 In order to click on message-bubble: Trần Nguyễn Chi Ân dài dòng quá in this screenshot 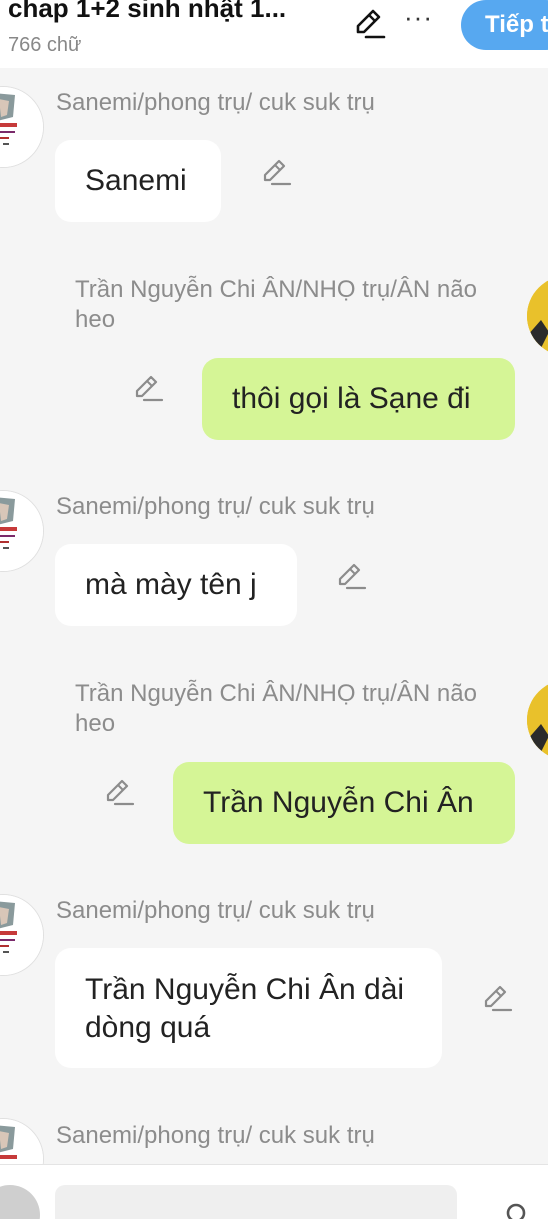, I will do `click(248, 1008)`.